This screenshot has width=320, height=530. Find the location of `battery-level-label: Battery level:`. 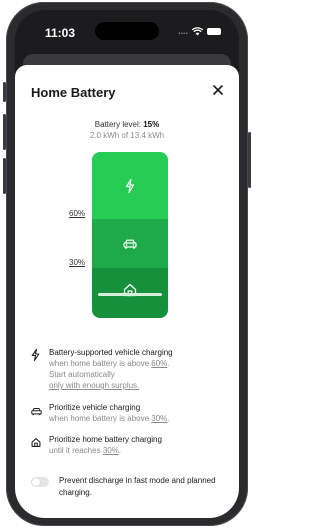

battery-level-label: Battery level: is located at coordinates (119, 124).